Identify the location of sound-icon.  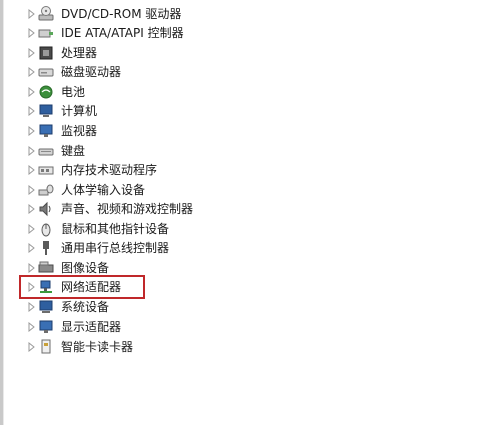
(45, 209).